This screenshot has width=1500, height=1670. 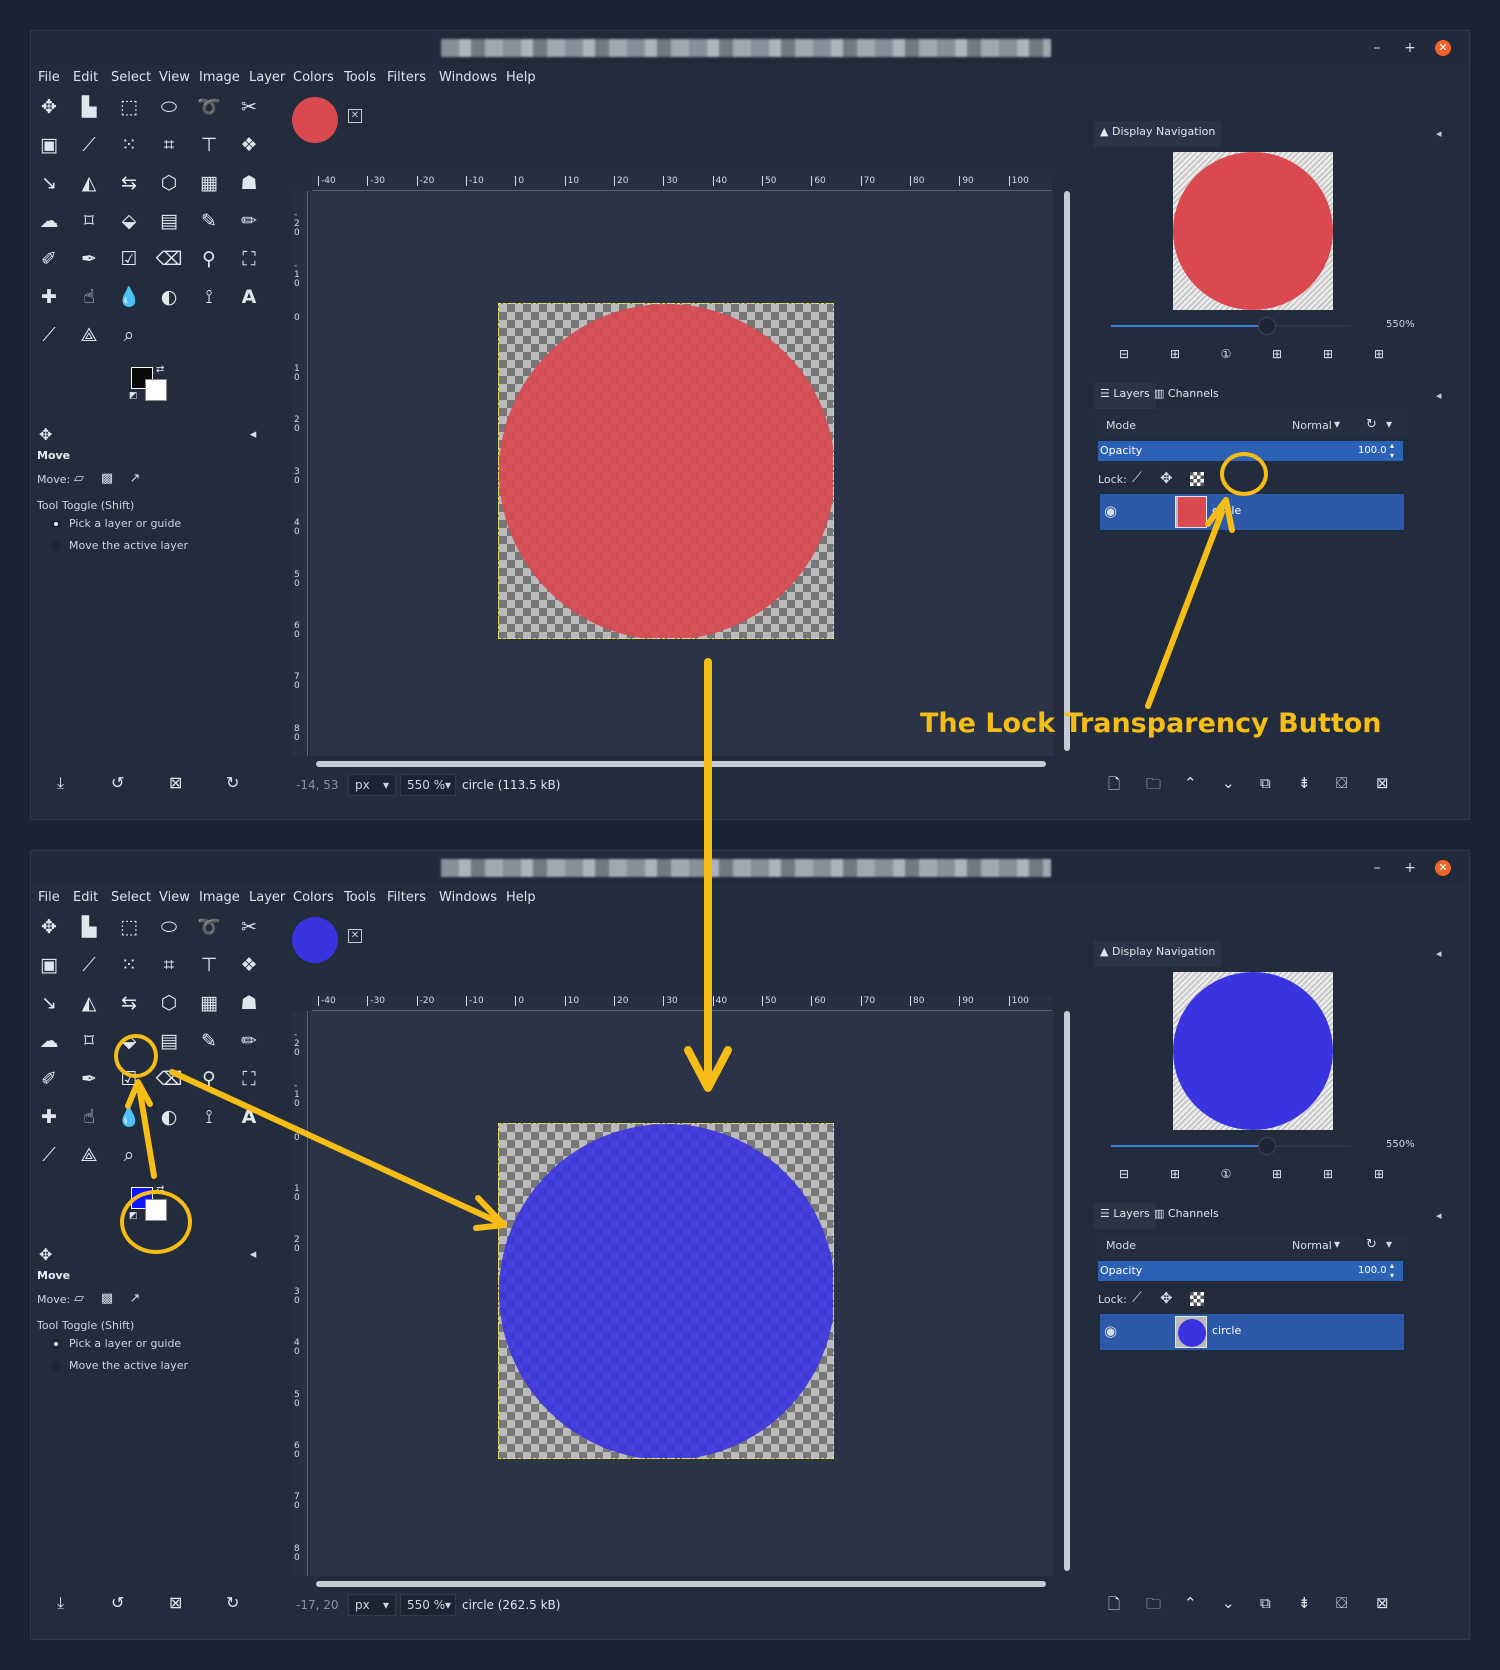 I want to click on smudge-finger-icon: ☝, so click(x=89, y=1117).